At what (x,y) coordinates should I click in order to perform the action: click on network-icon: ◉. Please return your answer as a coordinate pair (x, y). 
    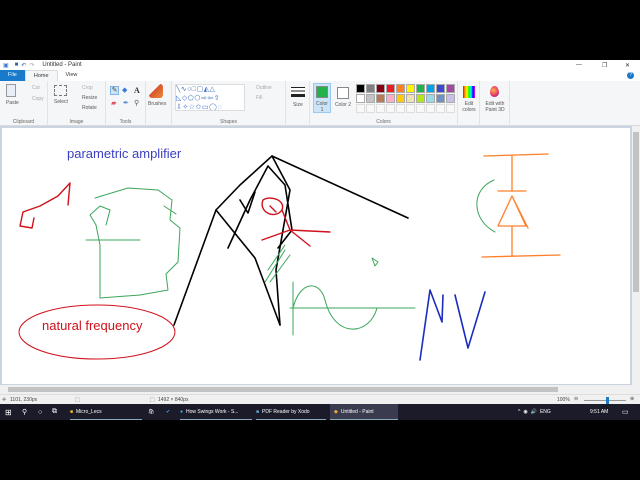
    Looking at the image, I should click on (525, 412).